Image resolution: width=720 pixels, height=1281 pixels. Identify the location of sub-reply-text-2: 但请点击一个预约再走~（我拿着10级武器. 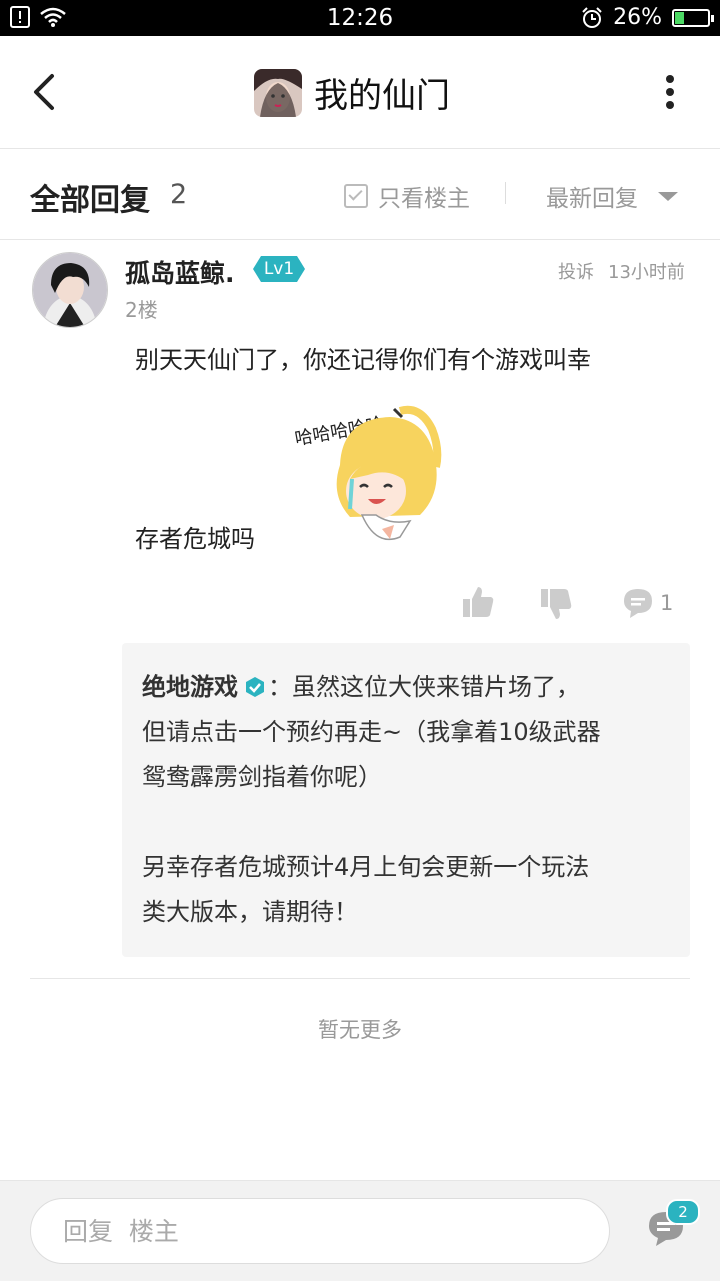
(371, 732).